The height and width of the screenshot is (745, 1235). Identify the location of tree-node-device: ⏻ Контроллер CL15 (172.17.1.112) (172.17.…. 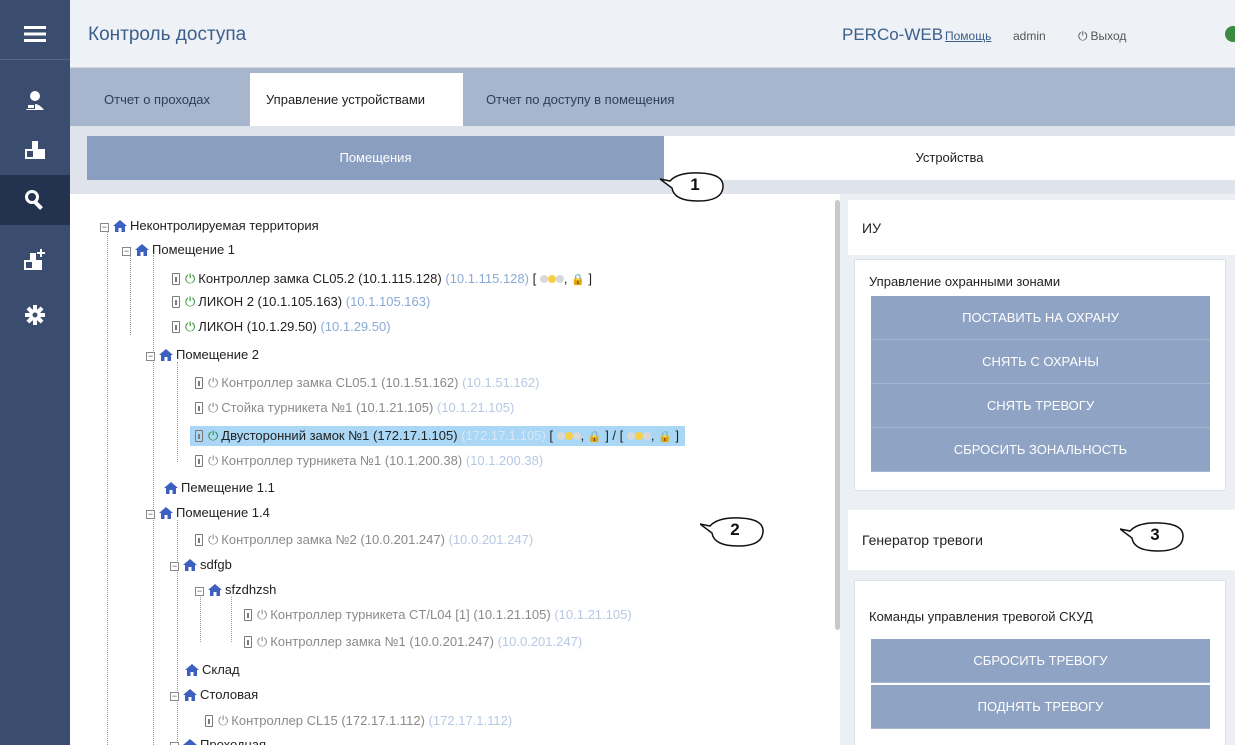
(358, 721).